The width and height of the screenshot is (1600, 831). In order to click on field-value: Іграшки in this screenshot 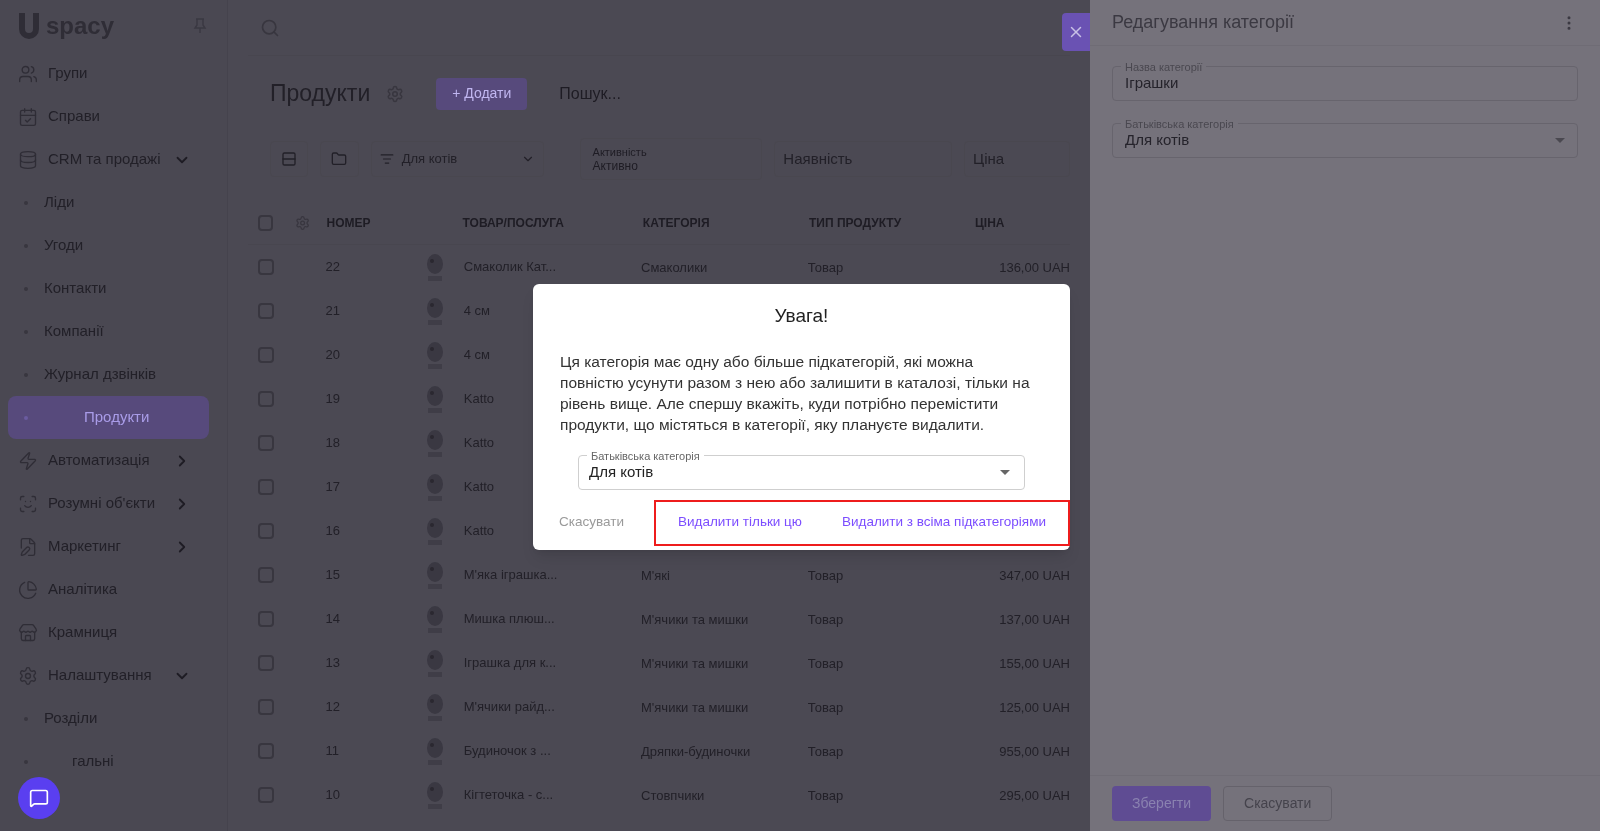, I will do `click(1152, 83)`.